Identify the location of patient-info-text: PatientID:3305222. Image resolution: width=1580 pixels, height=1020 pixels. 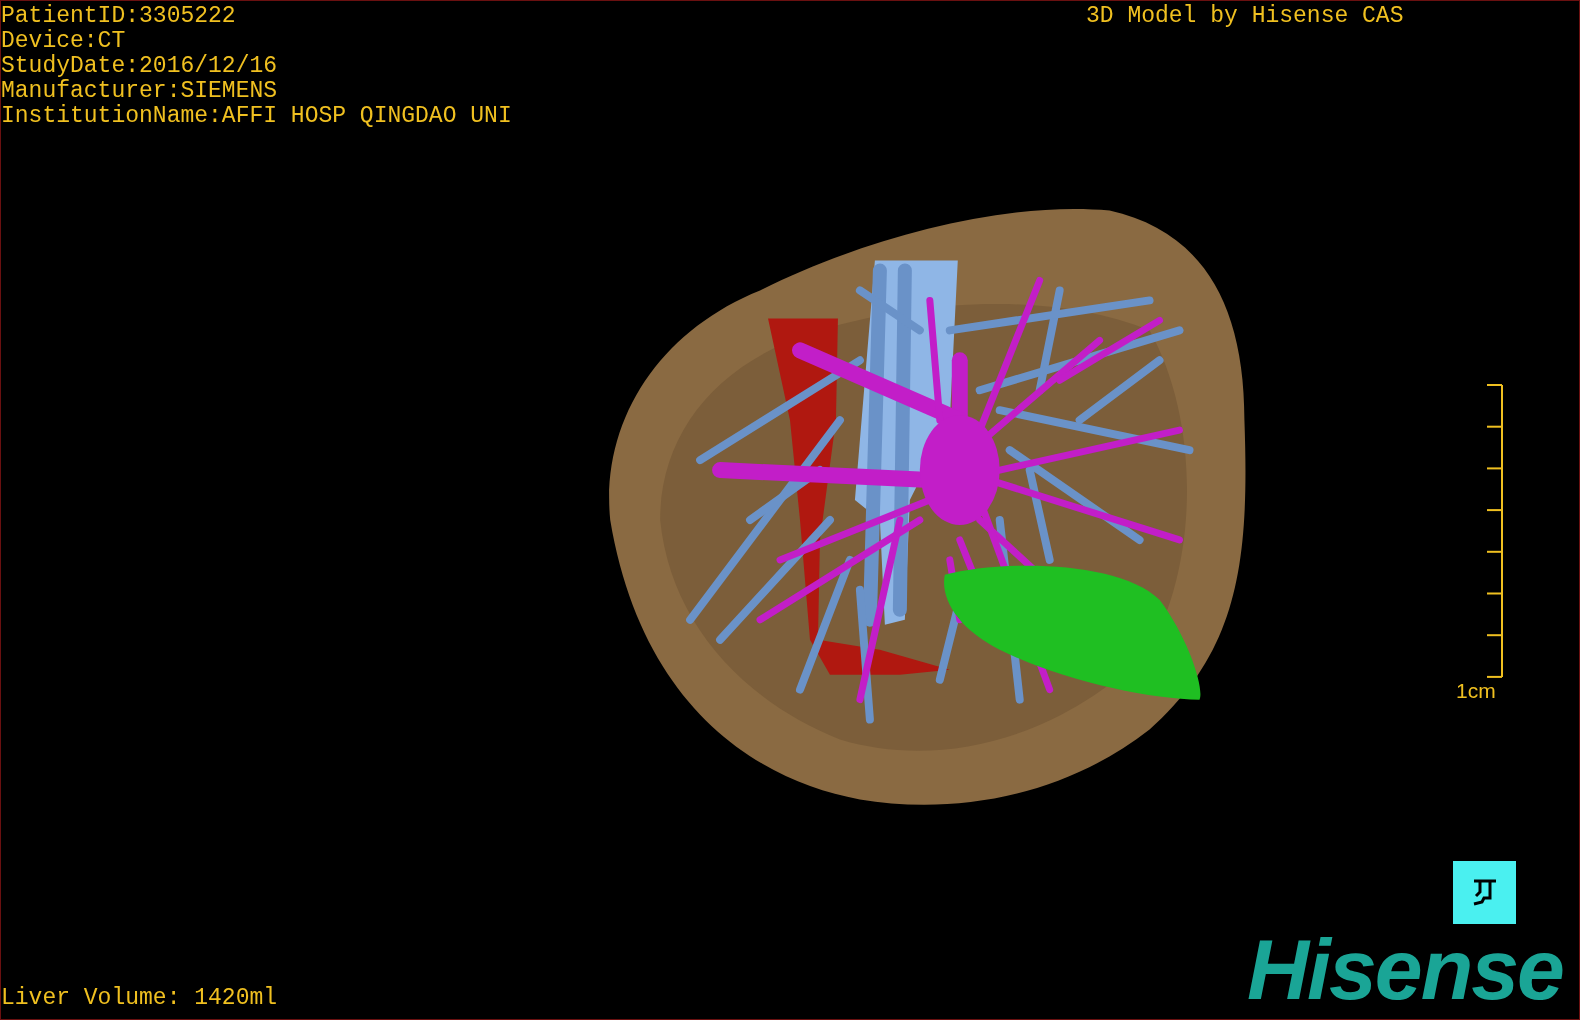
(119, 16).